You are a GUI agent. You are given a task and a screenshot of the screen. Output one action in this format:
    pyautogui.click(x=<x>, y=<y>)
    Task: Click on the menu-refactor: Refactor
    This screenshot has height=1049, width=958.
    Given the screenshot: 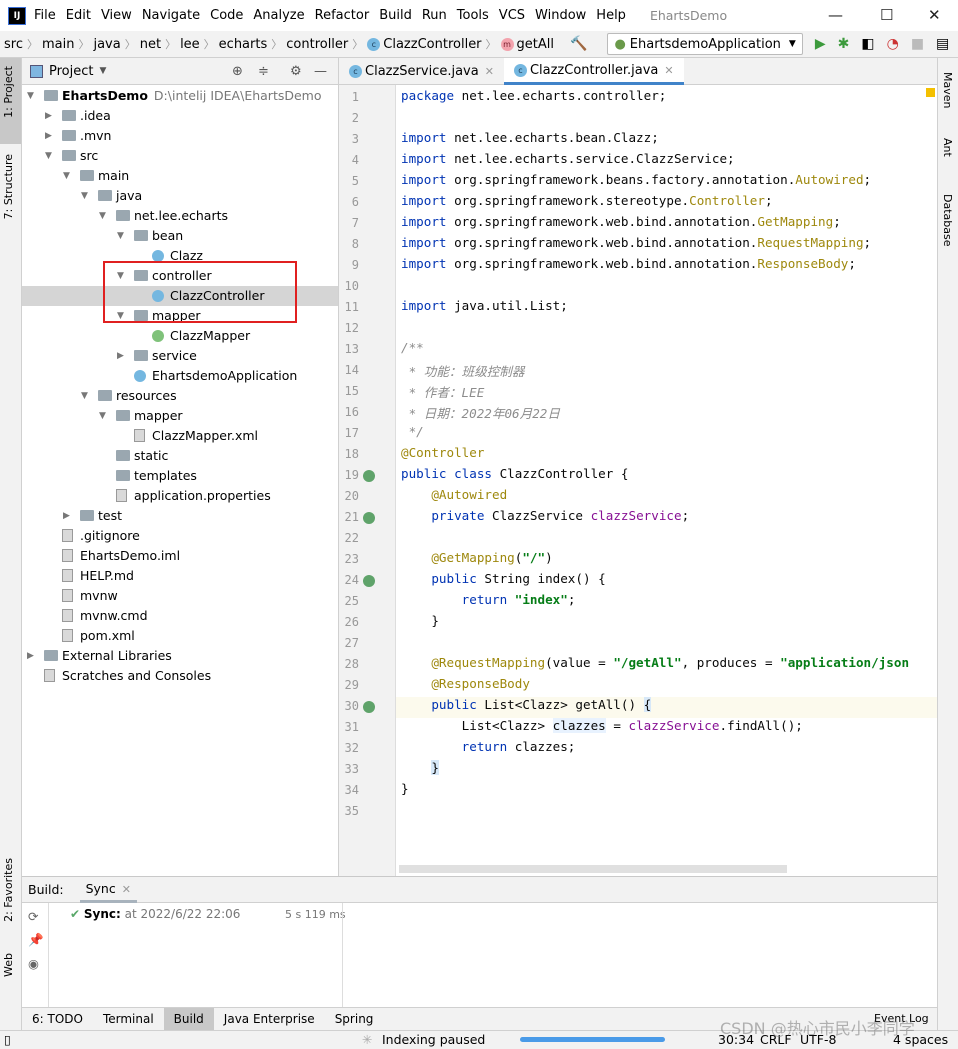 What is the action you would take?
    pyautogui.click(x=342, y=15)
    